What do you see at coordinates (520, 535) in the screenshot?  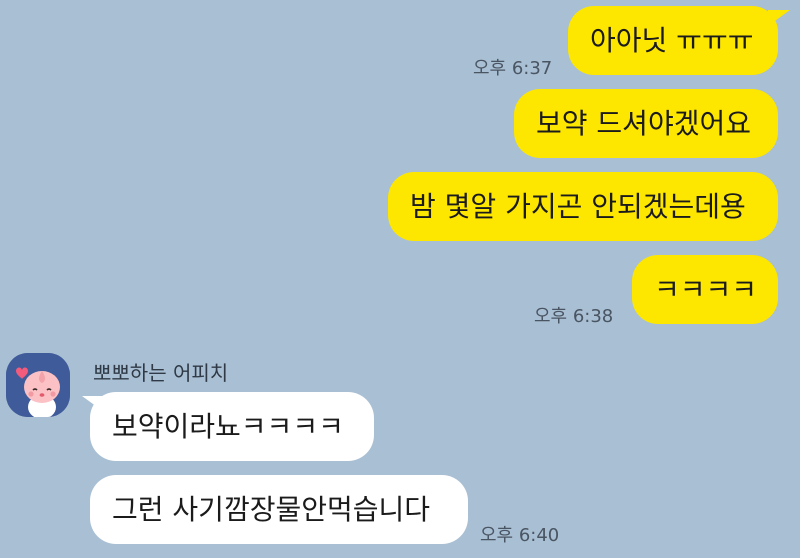 I see `message-time: 오후 6:40` at bounding box center [520, 535].